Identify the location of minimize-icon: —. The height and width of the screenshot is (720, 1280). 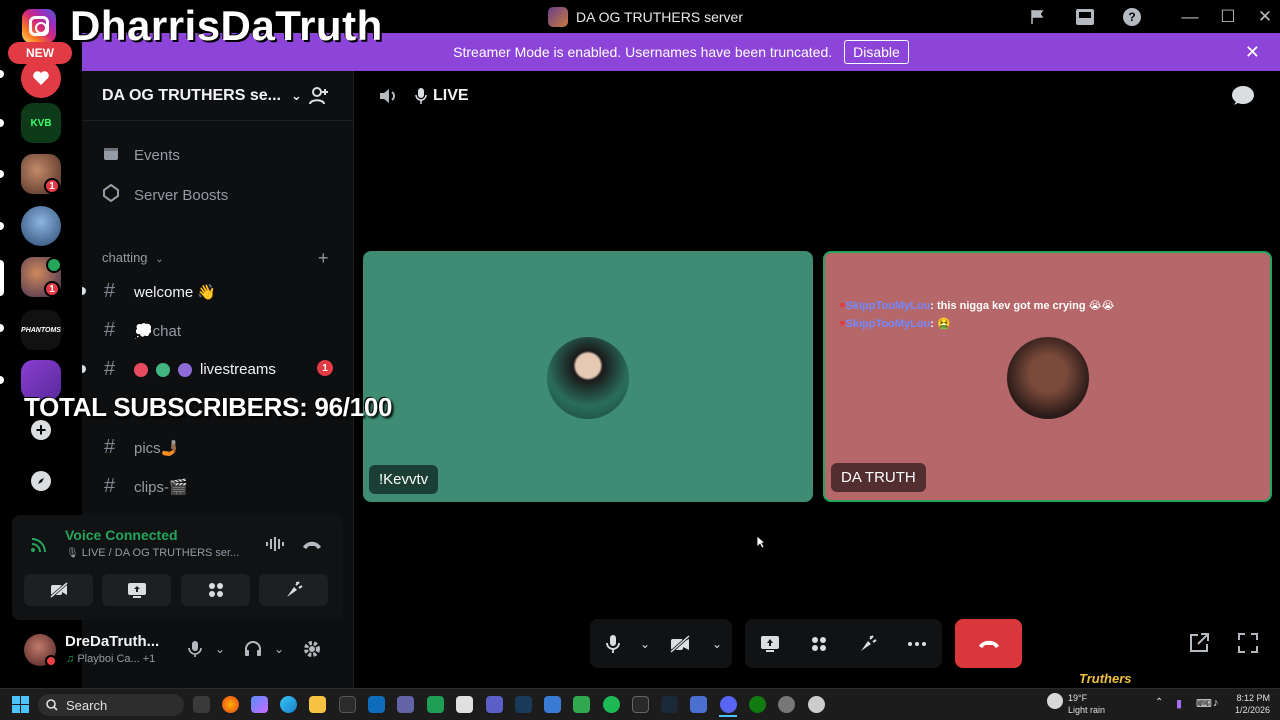
(1190, 17).